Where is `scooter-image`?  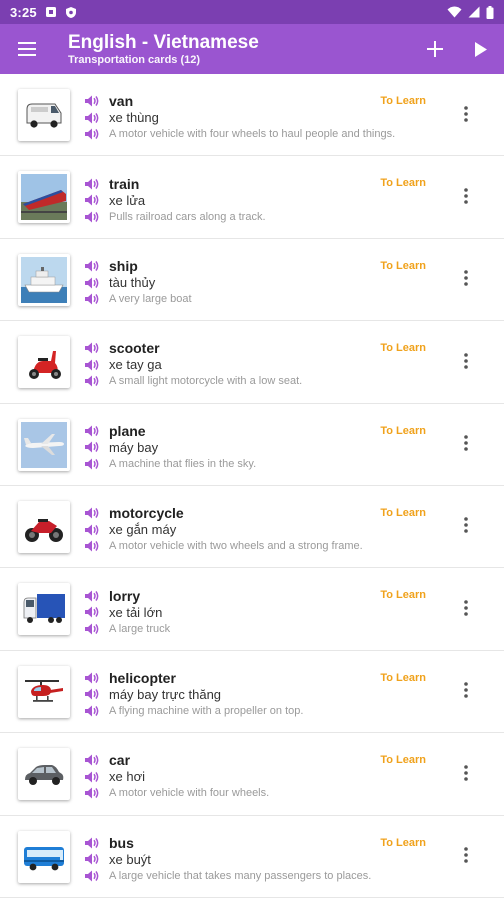 scooter-image is located at coordinates (44, 362).